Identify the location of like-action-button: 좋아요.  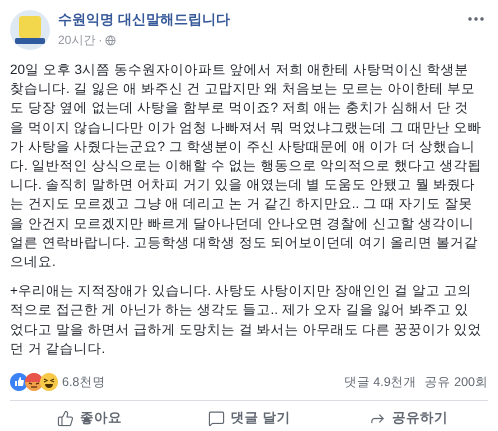
(90, 417).